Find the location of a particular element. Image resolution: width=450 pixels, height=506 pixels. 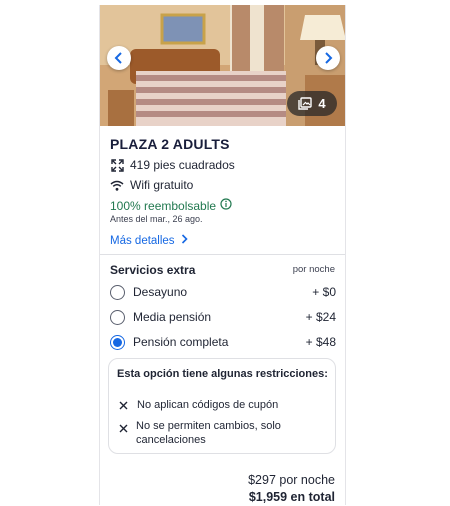

next-photo-button is located at coordinates (328, 58).